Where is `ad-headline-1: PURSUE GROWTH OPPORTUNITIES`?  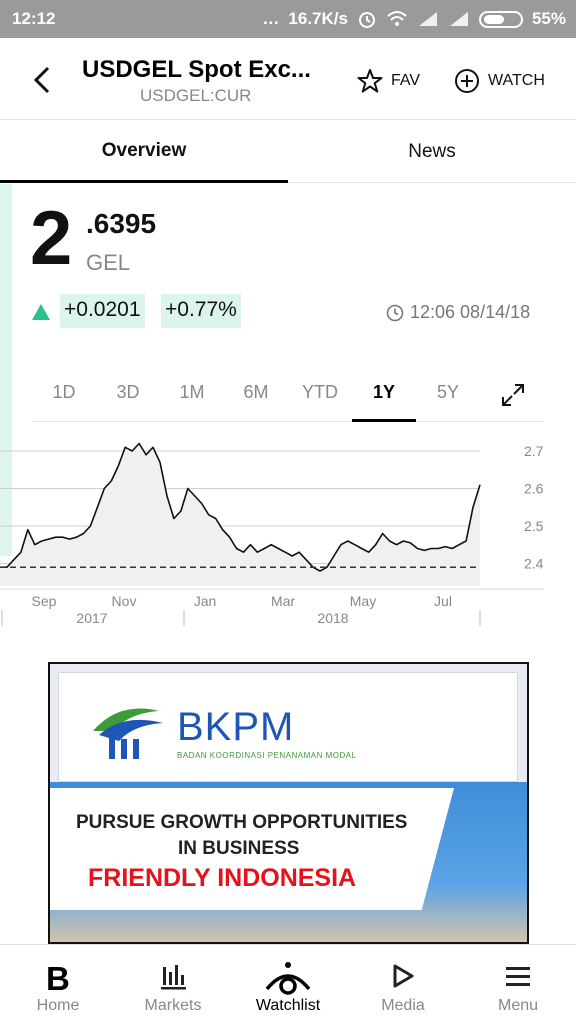
ad-headline-1: PURSUE GROWTH OPPORTUNITIES is located at coordinates (242, 822).